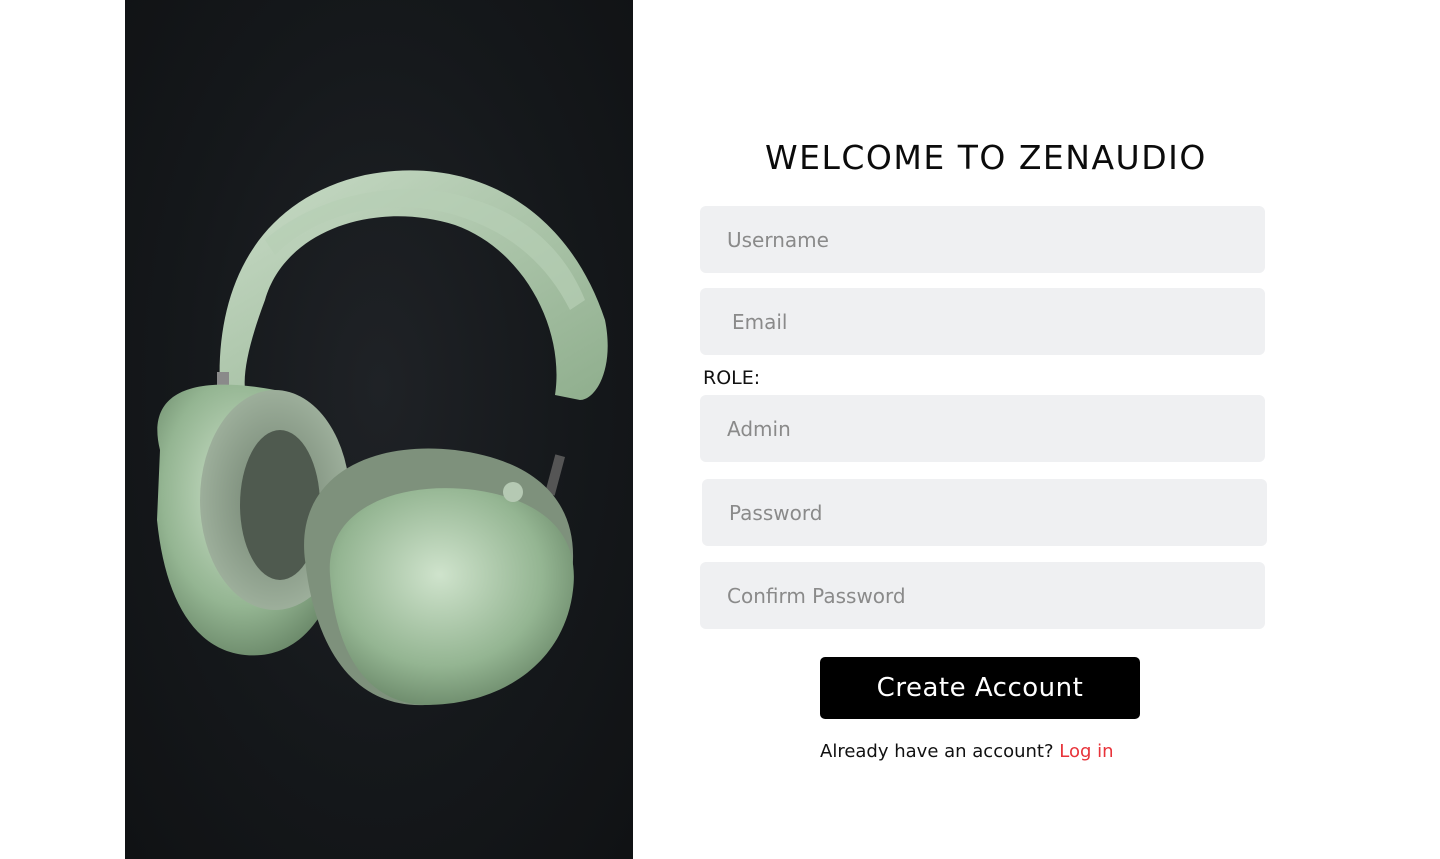 The width and height of the screenshot is (1440, 859). What do you see at coordinates (980, 688) in the screenshot?
I see `create-account-button: Create Account` at bounding box center [980, 688].